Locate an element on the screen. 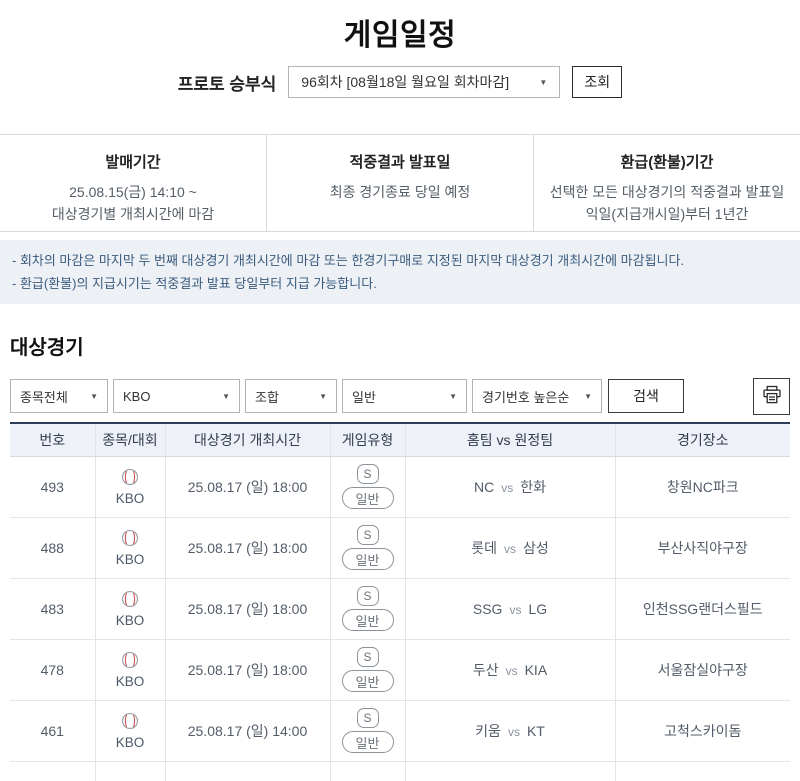 The width and height of the screenshot is (800, 781). teams-cell: 롯데 vs 삼성 is located at coordinates (509, 548).